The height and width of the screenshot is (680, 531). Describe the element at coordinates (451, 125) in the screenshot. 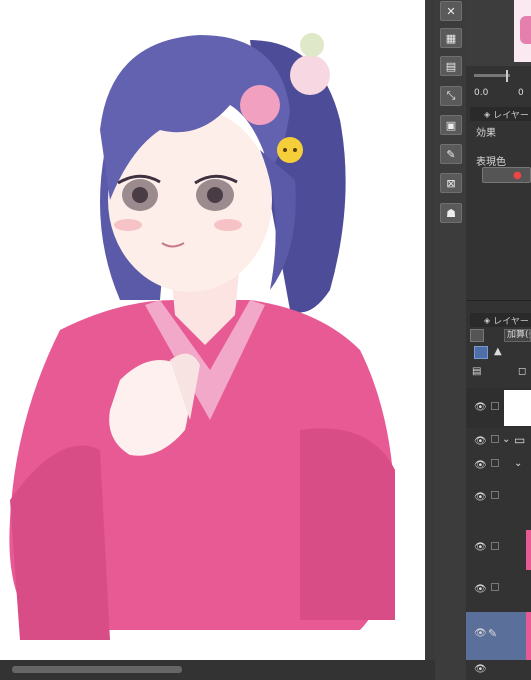

I see `folder-icon: ▣` at that location.